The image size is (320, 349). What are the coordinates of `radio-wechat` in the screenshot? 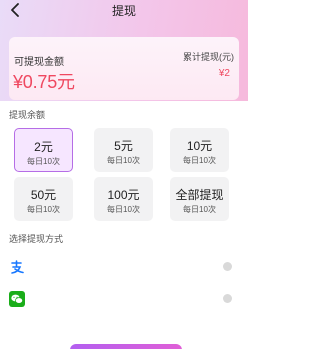 It's located at (227, 298).